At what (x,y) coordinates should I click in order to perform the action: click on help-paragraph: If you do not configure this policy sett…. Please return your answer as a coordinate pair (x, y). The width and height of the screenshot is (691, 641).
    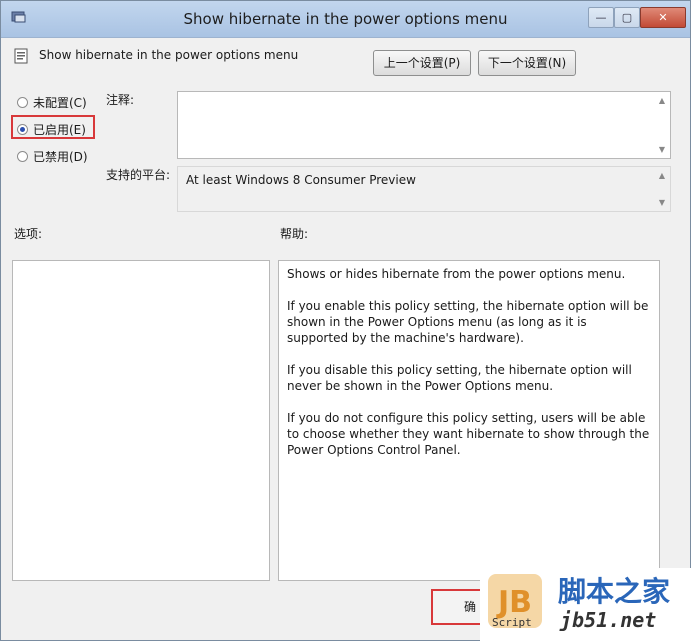
    Looking at the image, I should click on (468, 434).